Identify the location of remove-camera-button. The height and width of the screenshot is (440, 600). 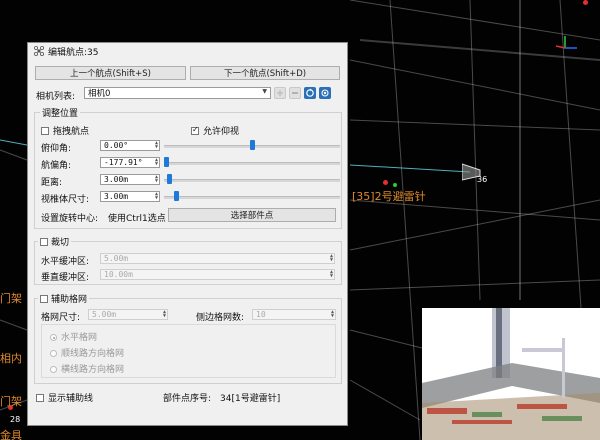
(295, 93).